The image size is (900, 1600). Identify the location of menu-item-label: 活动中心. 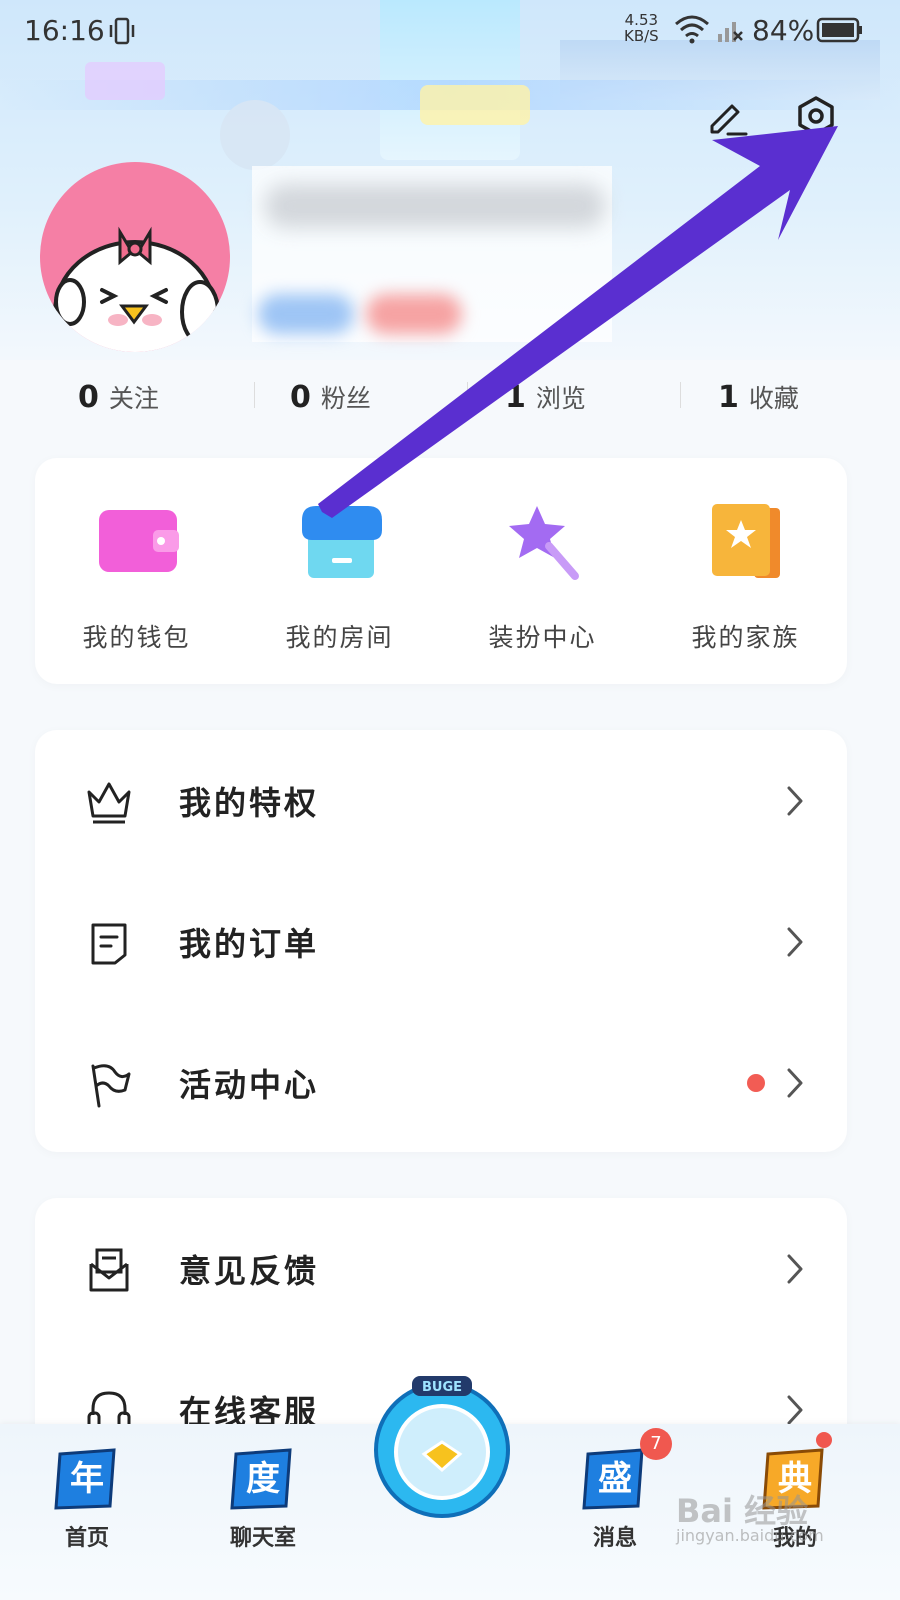
(249, 1085).